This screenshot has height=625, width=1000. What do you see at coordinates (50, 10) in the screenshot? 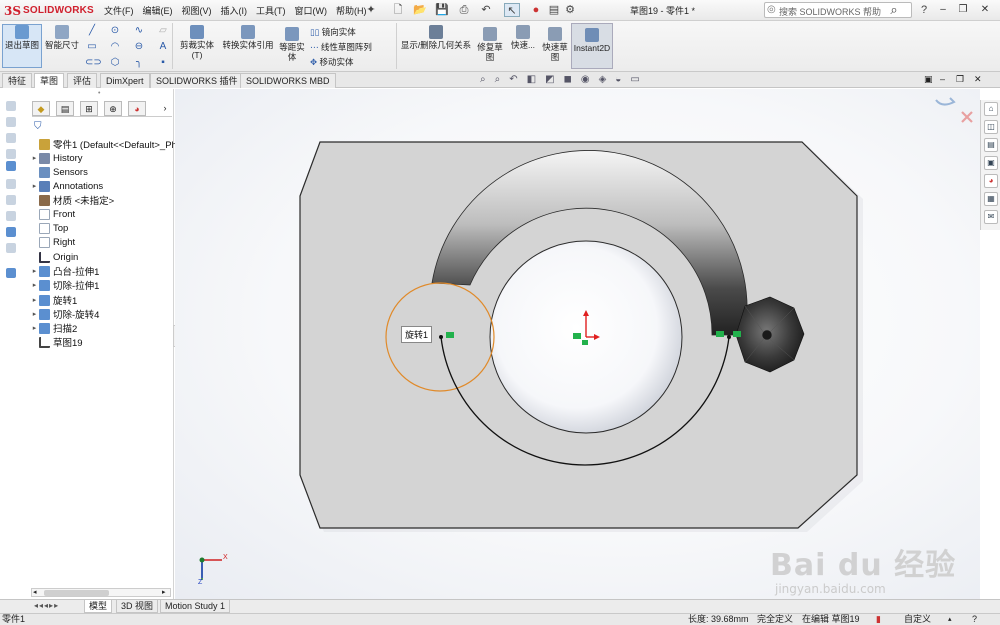
I see `solidworks-logo: 3S SOLIDWORKS` at bounding box center [50, 10].